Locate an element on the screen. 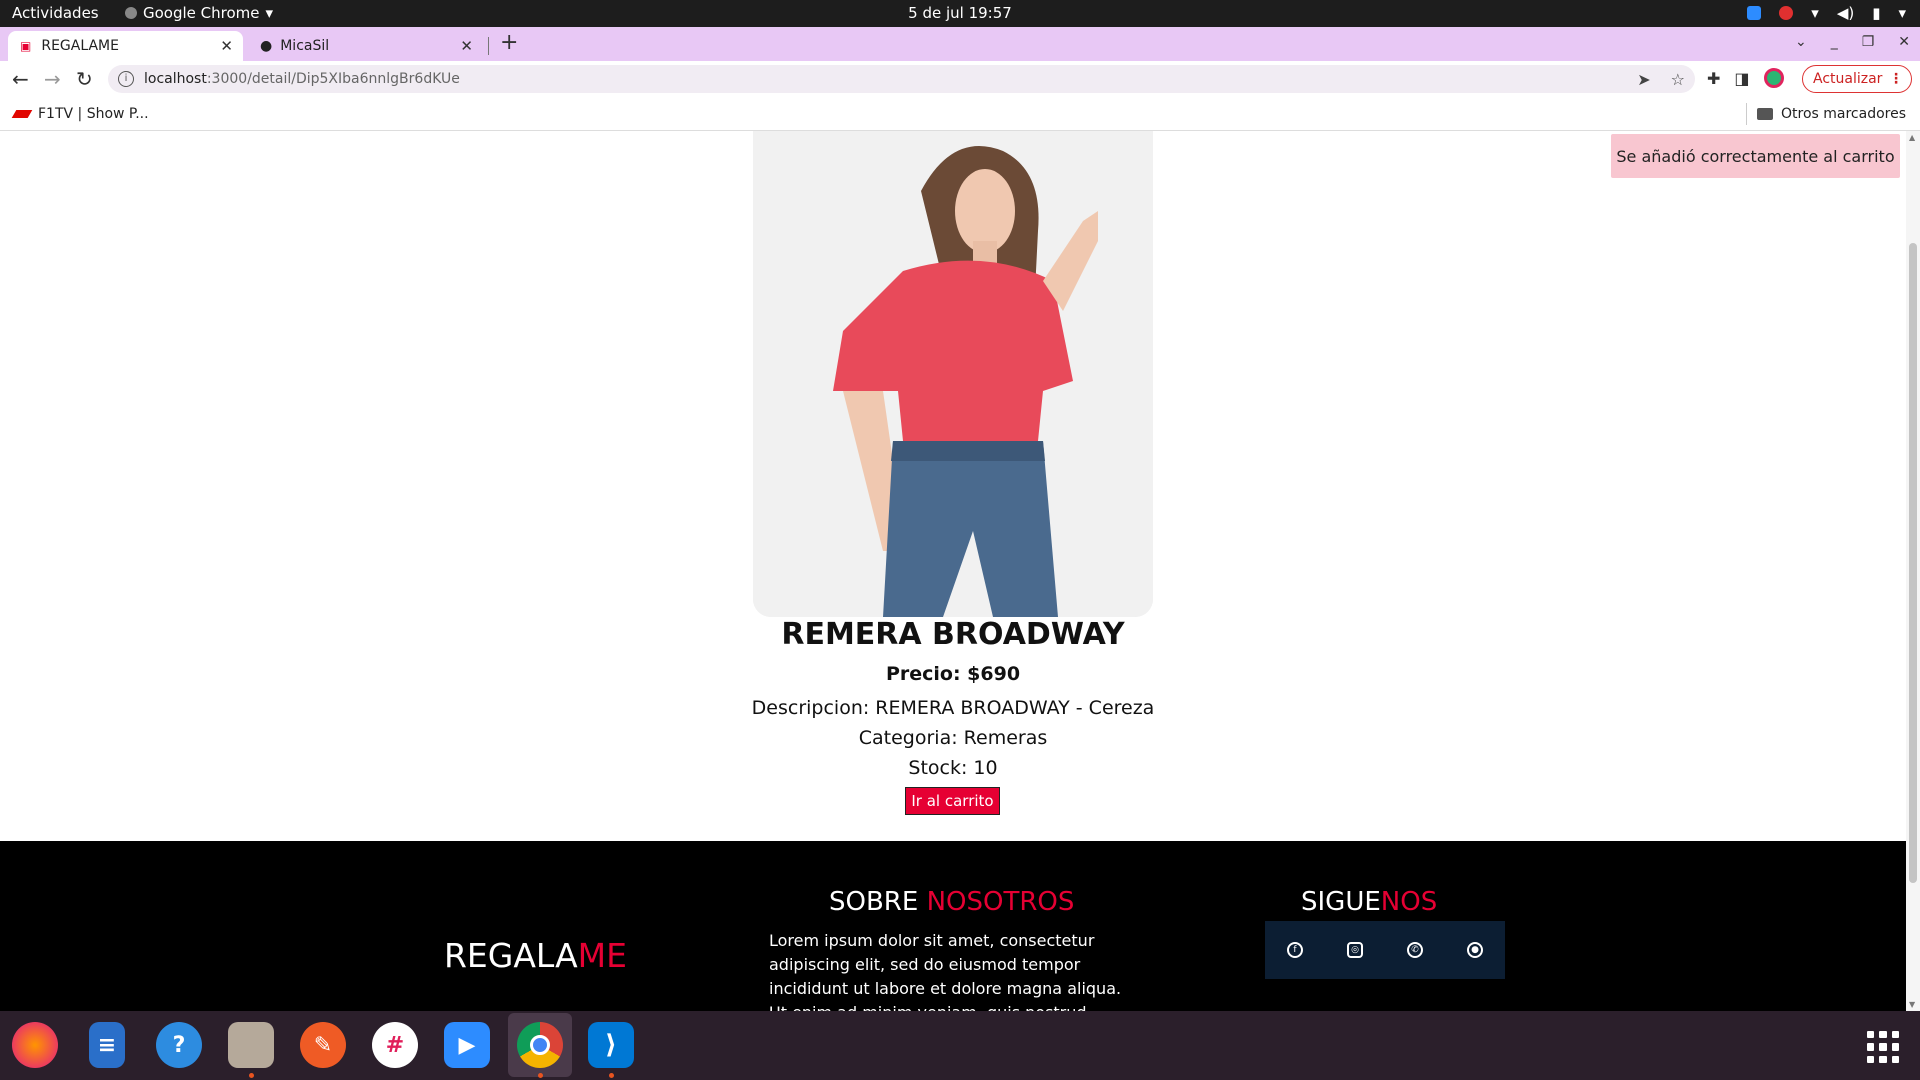  update-button: Actualizar ⋮ is located at coordinates (1857, 79).